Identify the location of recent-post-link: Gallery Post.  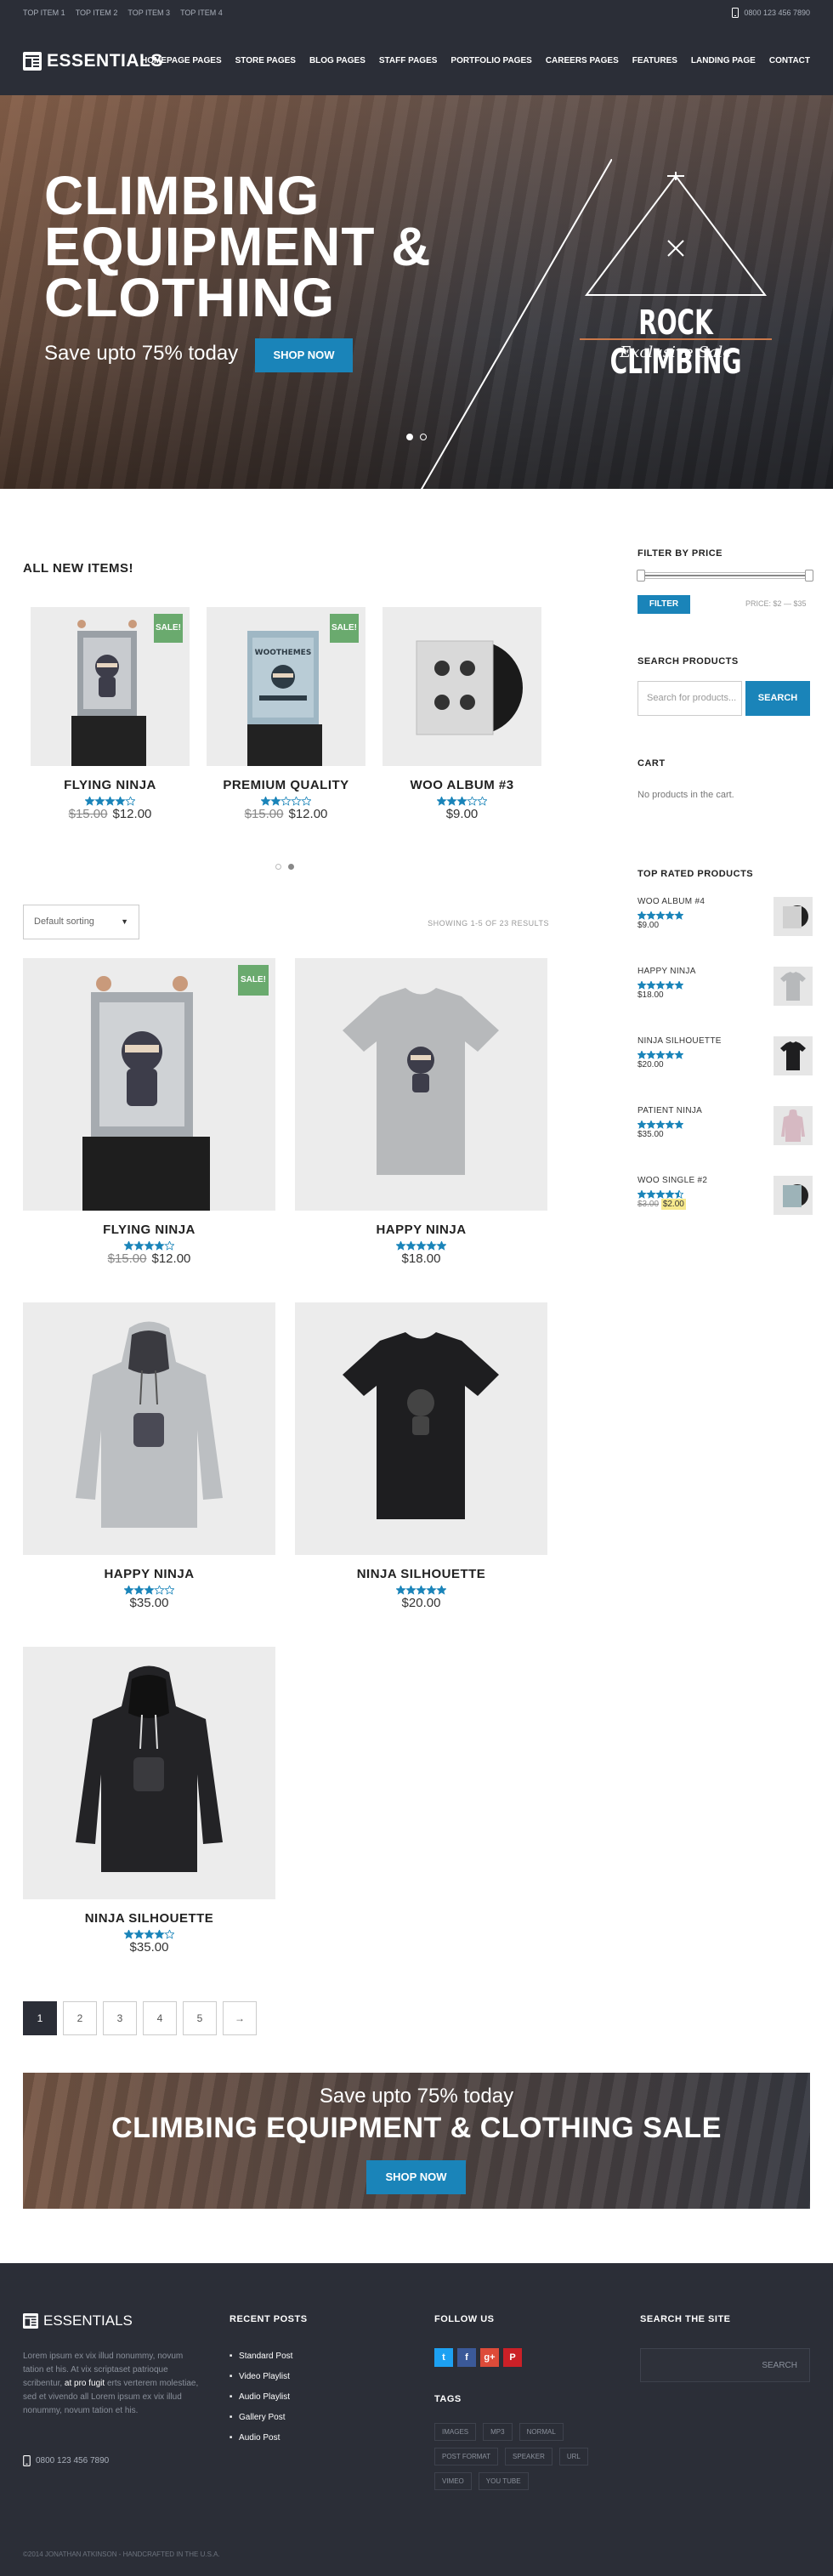
(261, 2417).